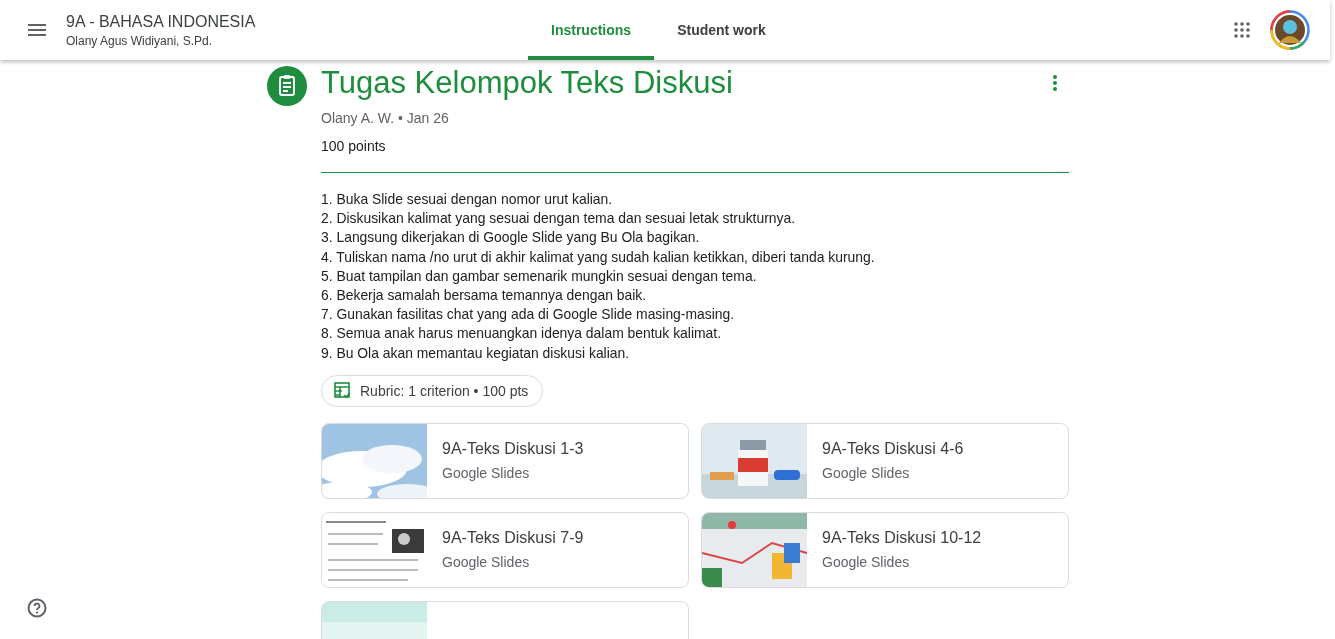  I want to click on attachment-title: 9A-Teks Diskusi 4-6, so click(893, 448).